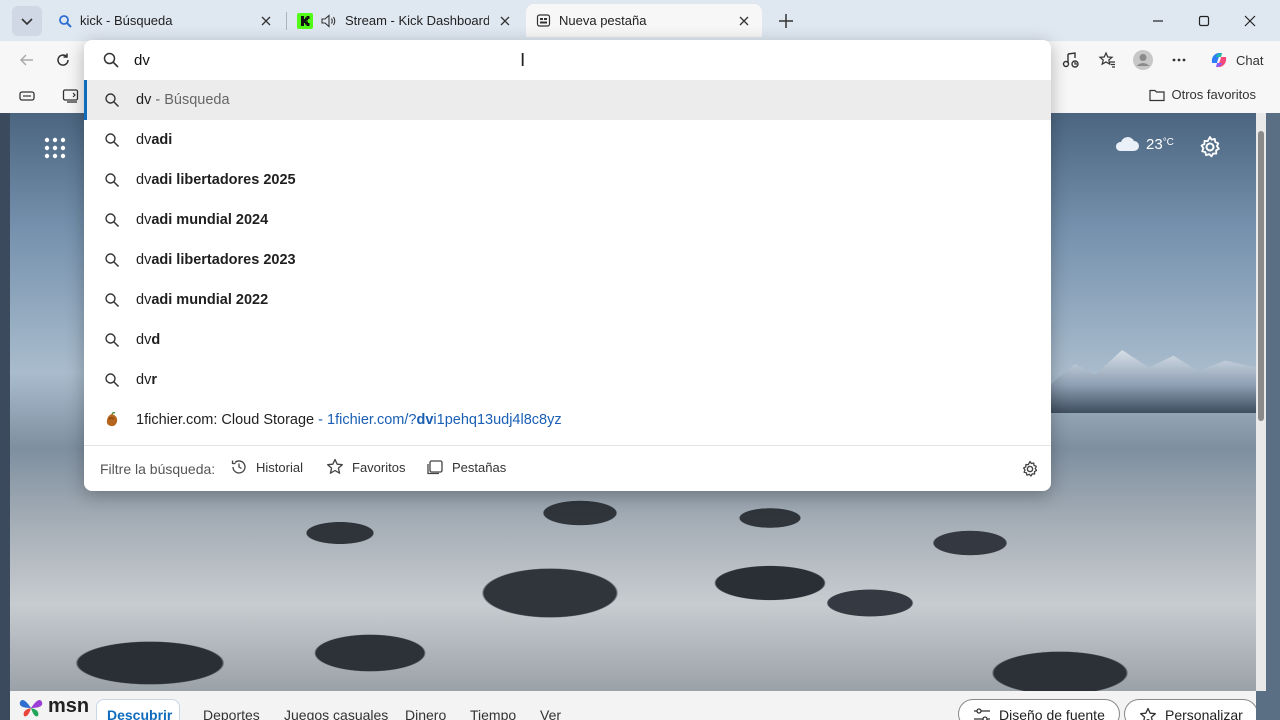 The width and height of the screenshot is (1280, 720). I want to click on minimize-button, so click(1158, 21).